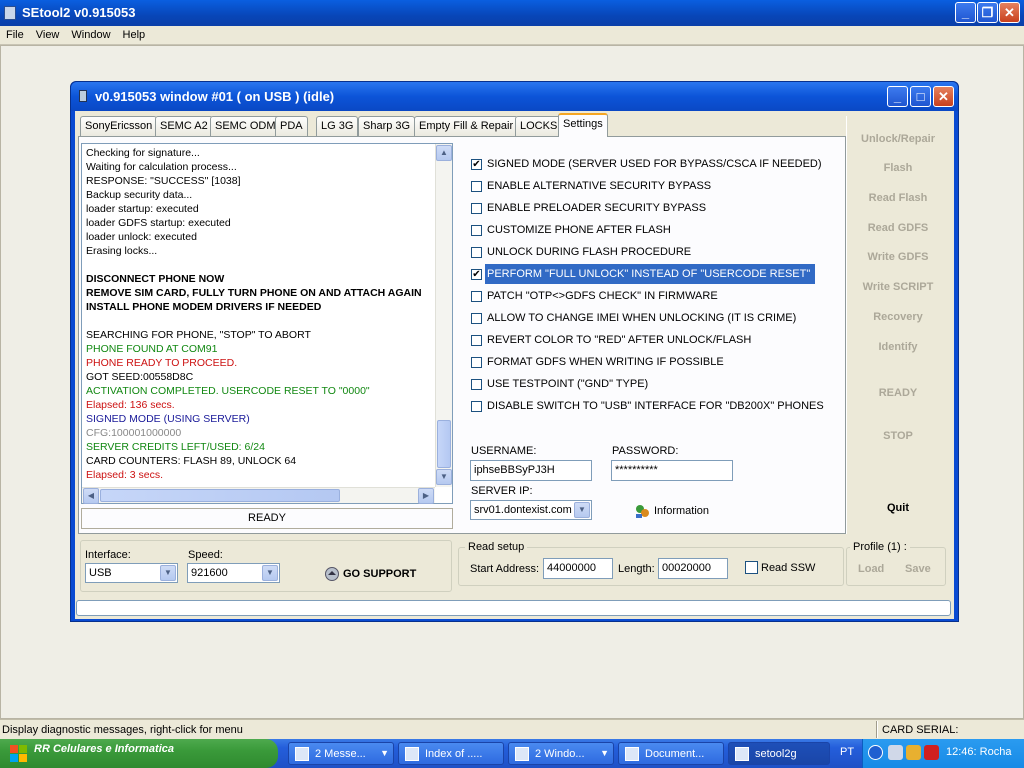 This screenshot has width=1024, height=768. What do you see at coordinates (875, 752) in the screenshot?
I see `tray-arrow-icon` at bounding box center [875, 752].